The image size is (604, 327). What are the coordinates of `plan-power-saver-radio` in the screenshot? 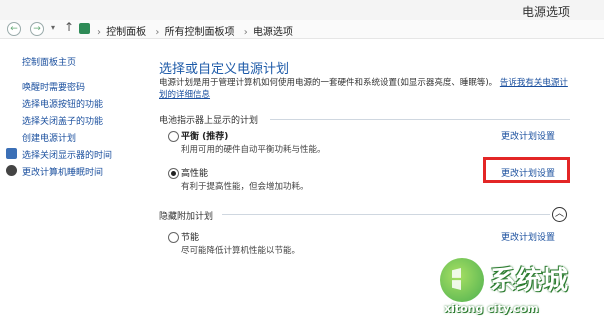 It's located at (173, 237).